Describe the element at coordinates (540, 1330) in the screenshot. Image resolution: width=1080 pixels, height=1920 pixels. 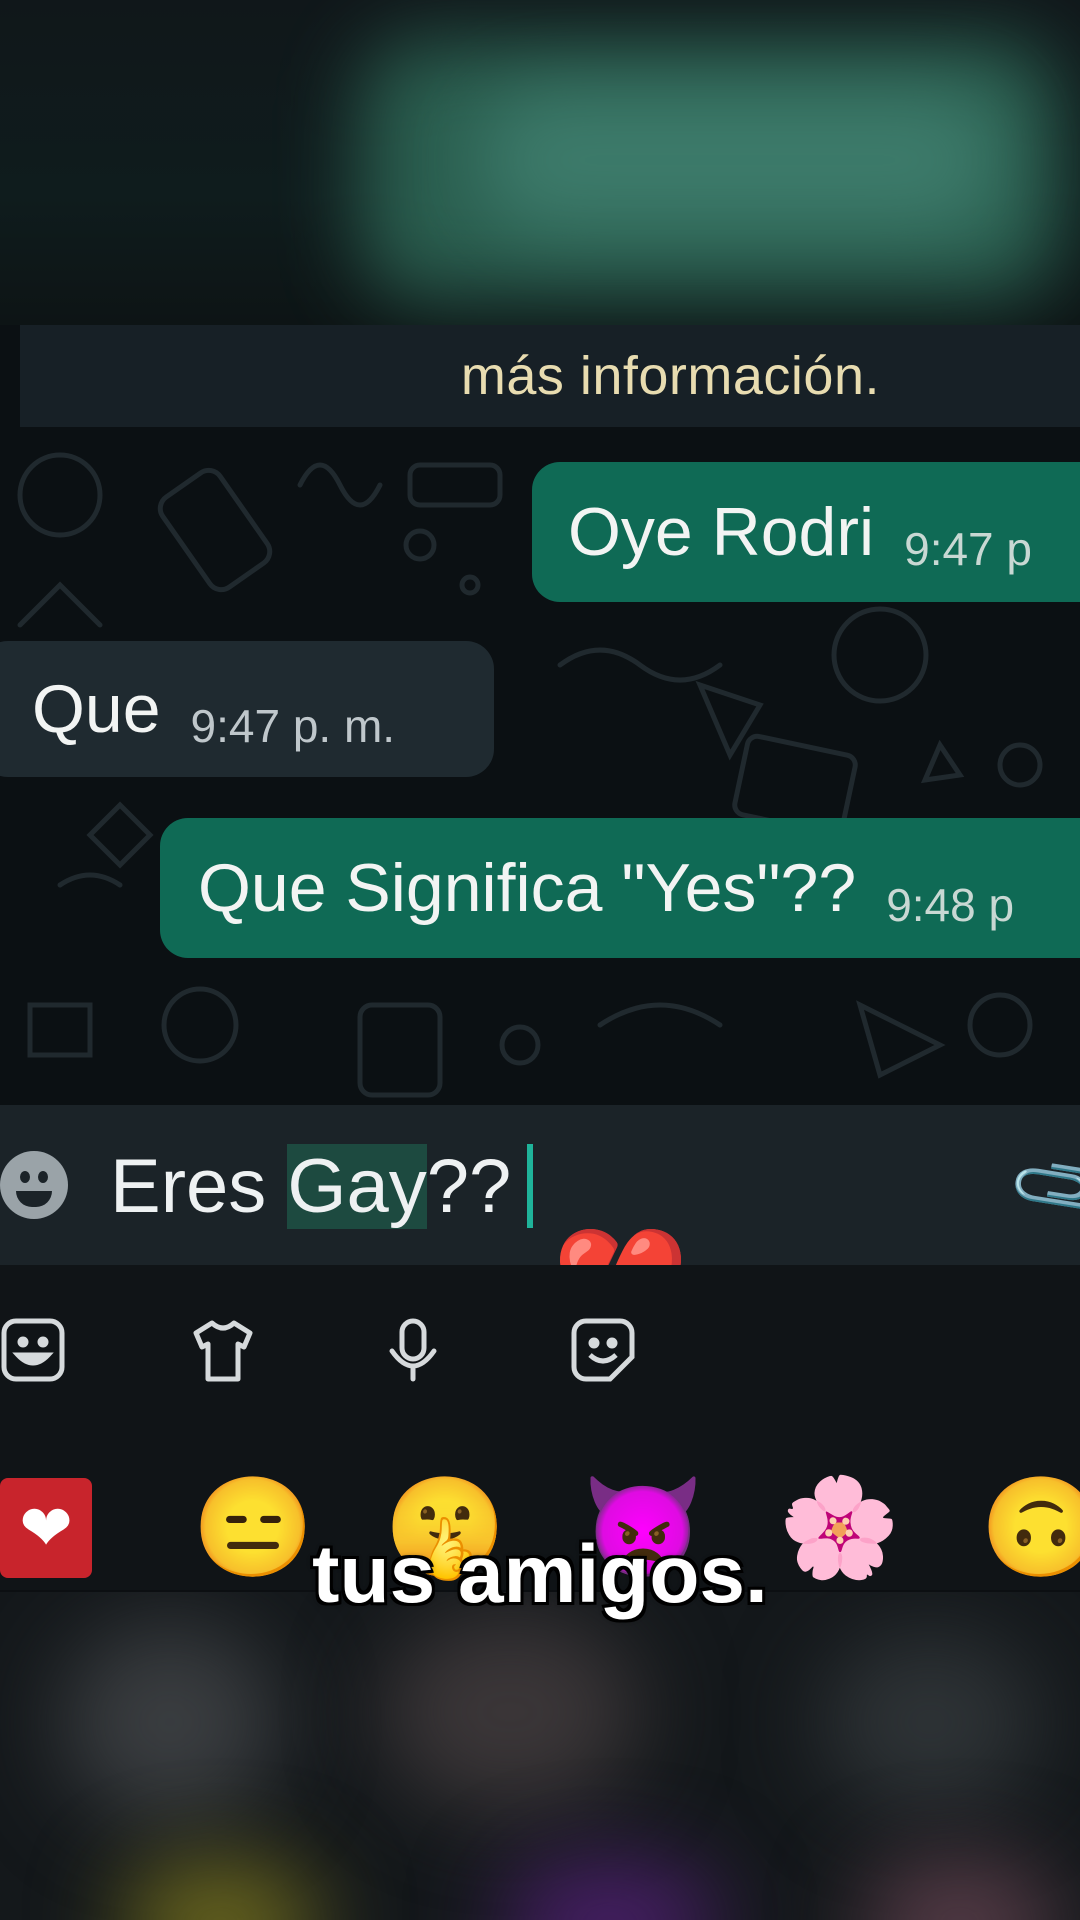
I see `keyboard-toolbar` at that location.